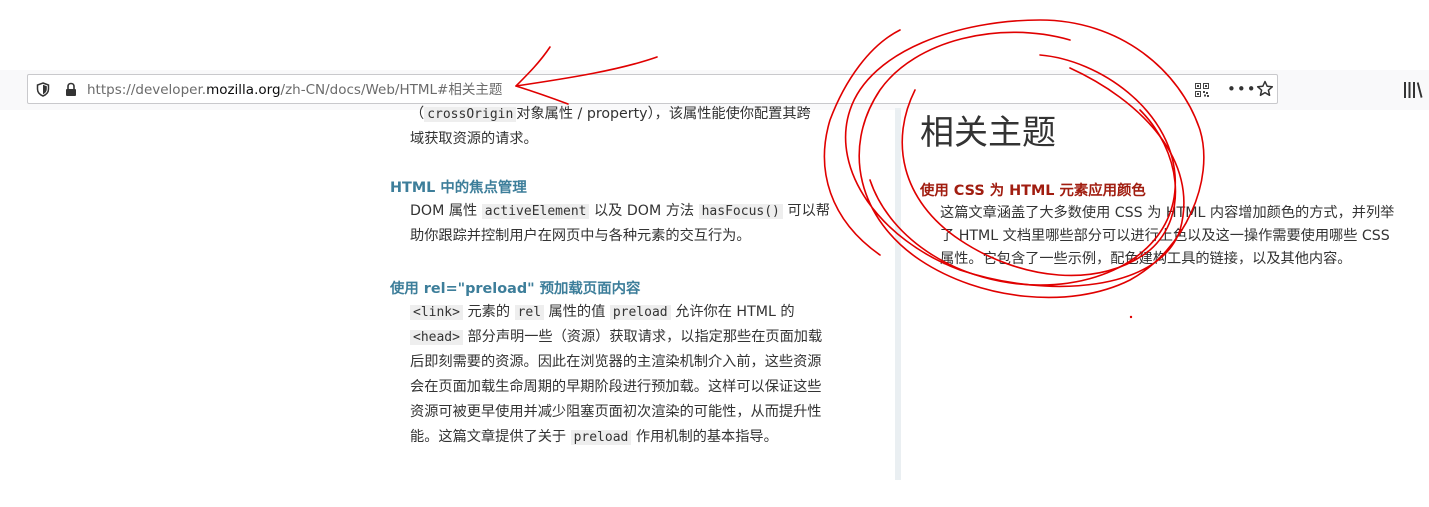 Image resolution: width=1429 pixels, height=507 pixels. What do you see at coordinates (470, 114) in the screenshot?
I see `crossorigin-code: crossOrigin` at bounding box center [470, 114].